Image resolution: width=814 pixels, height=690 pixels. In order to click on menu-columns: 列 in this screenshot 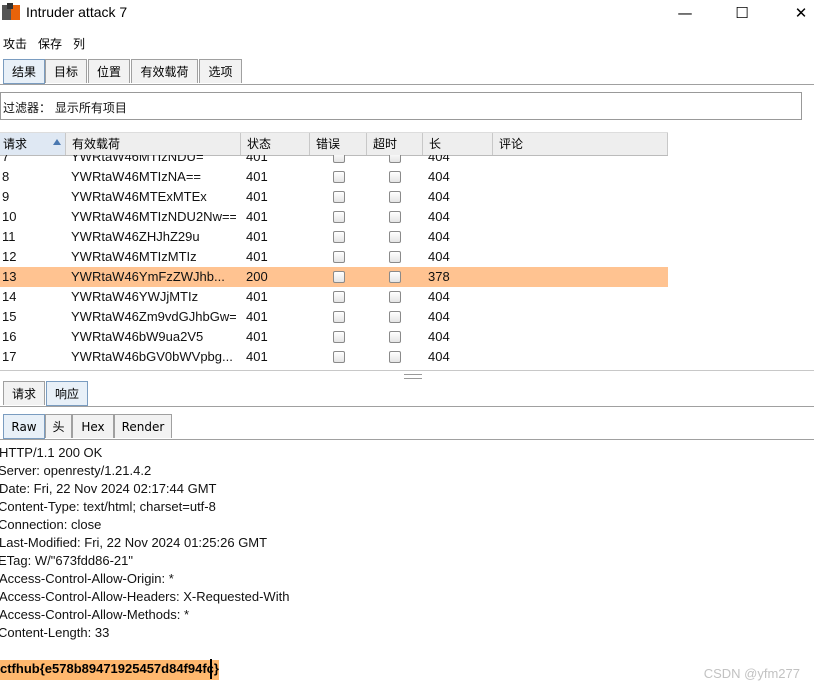, I will do `click(79, 43)`.